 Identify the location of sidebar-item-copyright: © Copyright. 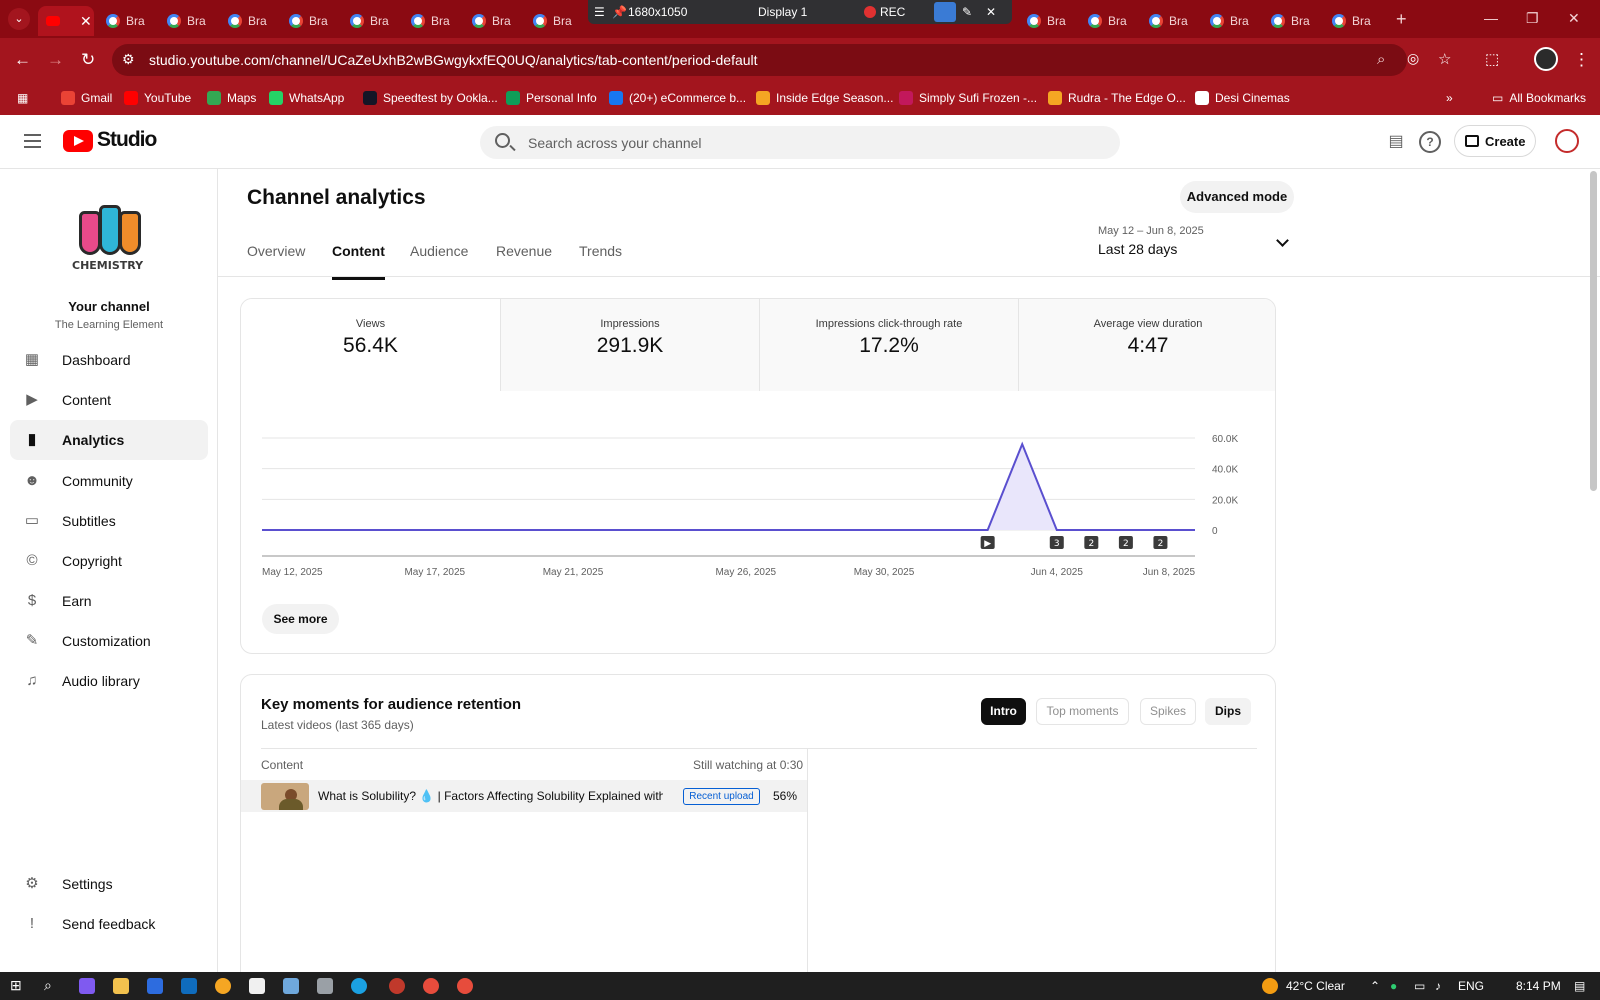
(109, 561).